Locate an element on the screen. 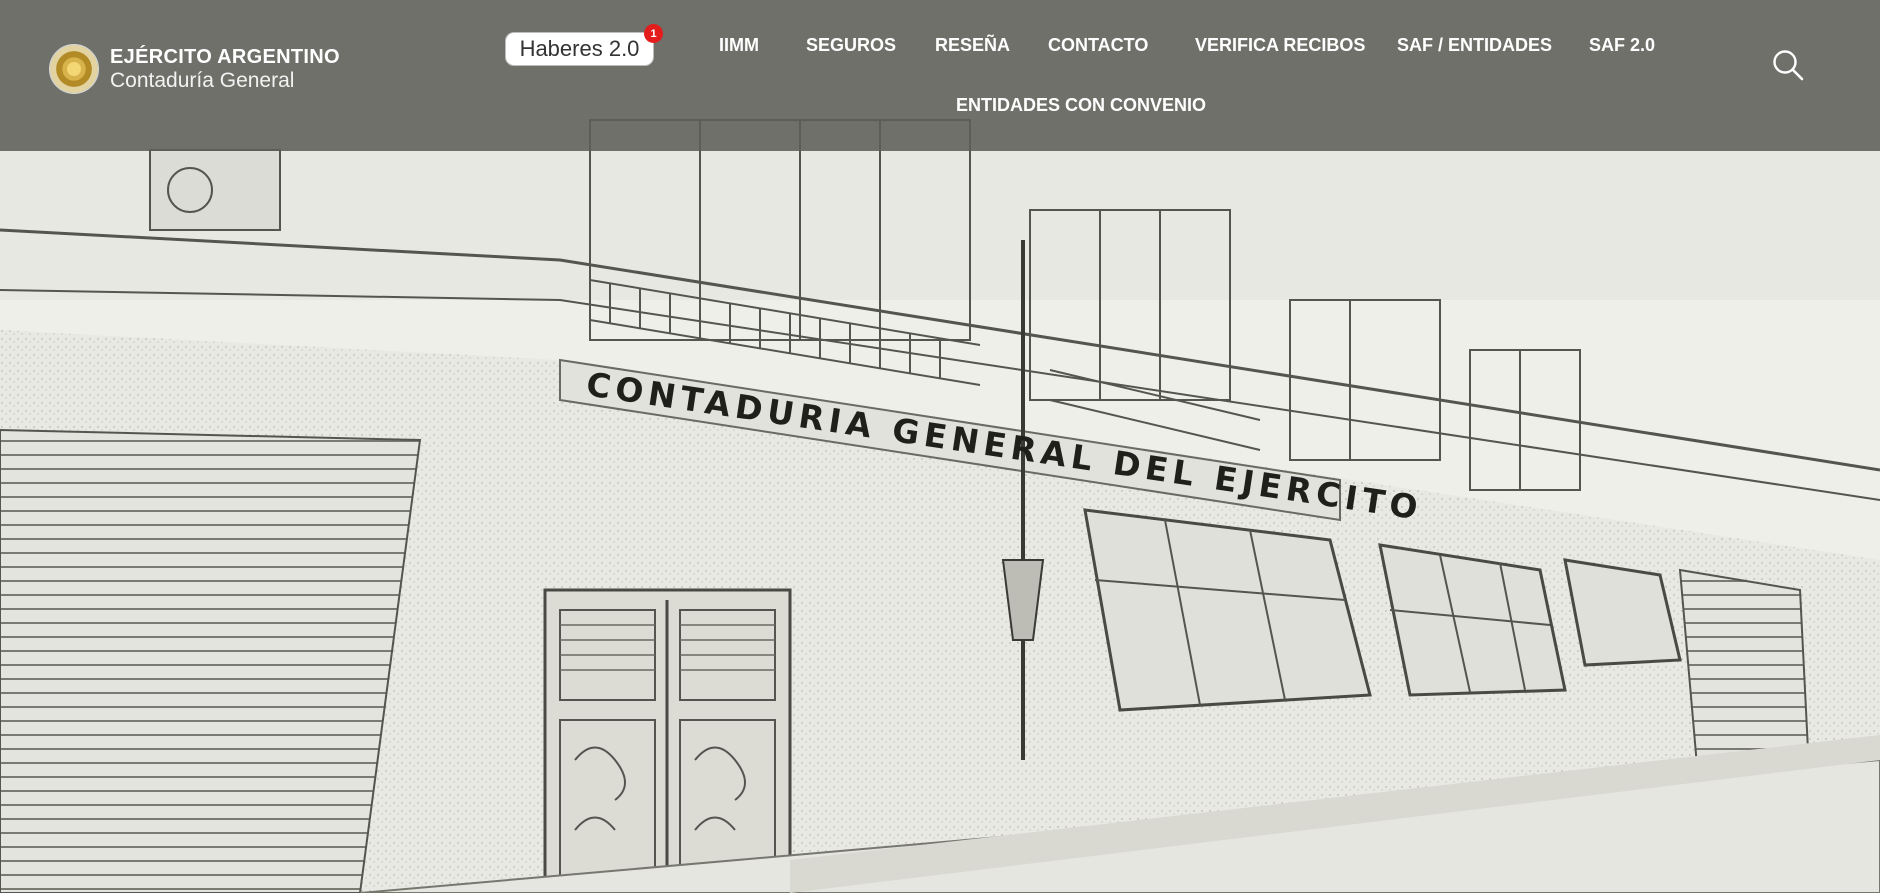 The width and height of the screenshot is (1880, 893). search-icon is located at coordinates (1788, 65).